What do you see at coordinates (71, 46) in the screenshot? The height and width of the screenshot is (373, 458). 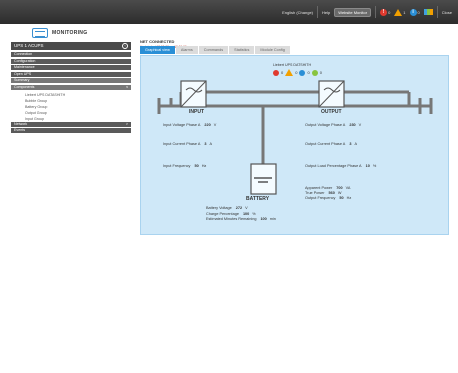 I see `device-selector: UPS 1 ACUPS ‹` at bounding box center [71, 46].